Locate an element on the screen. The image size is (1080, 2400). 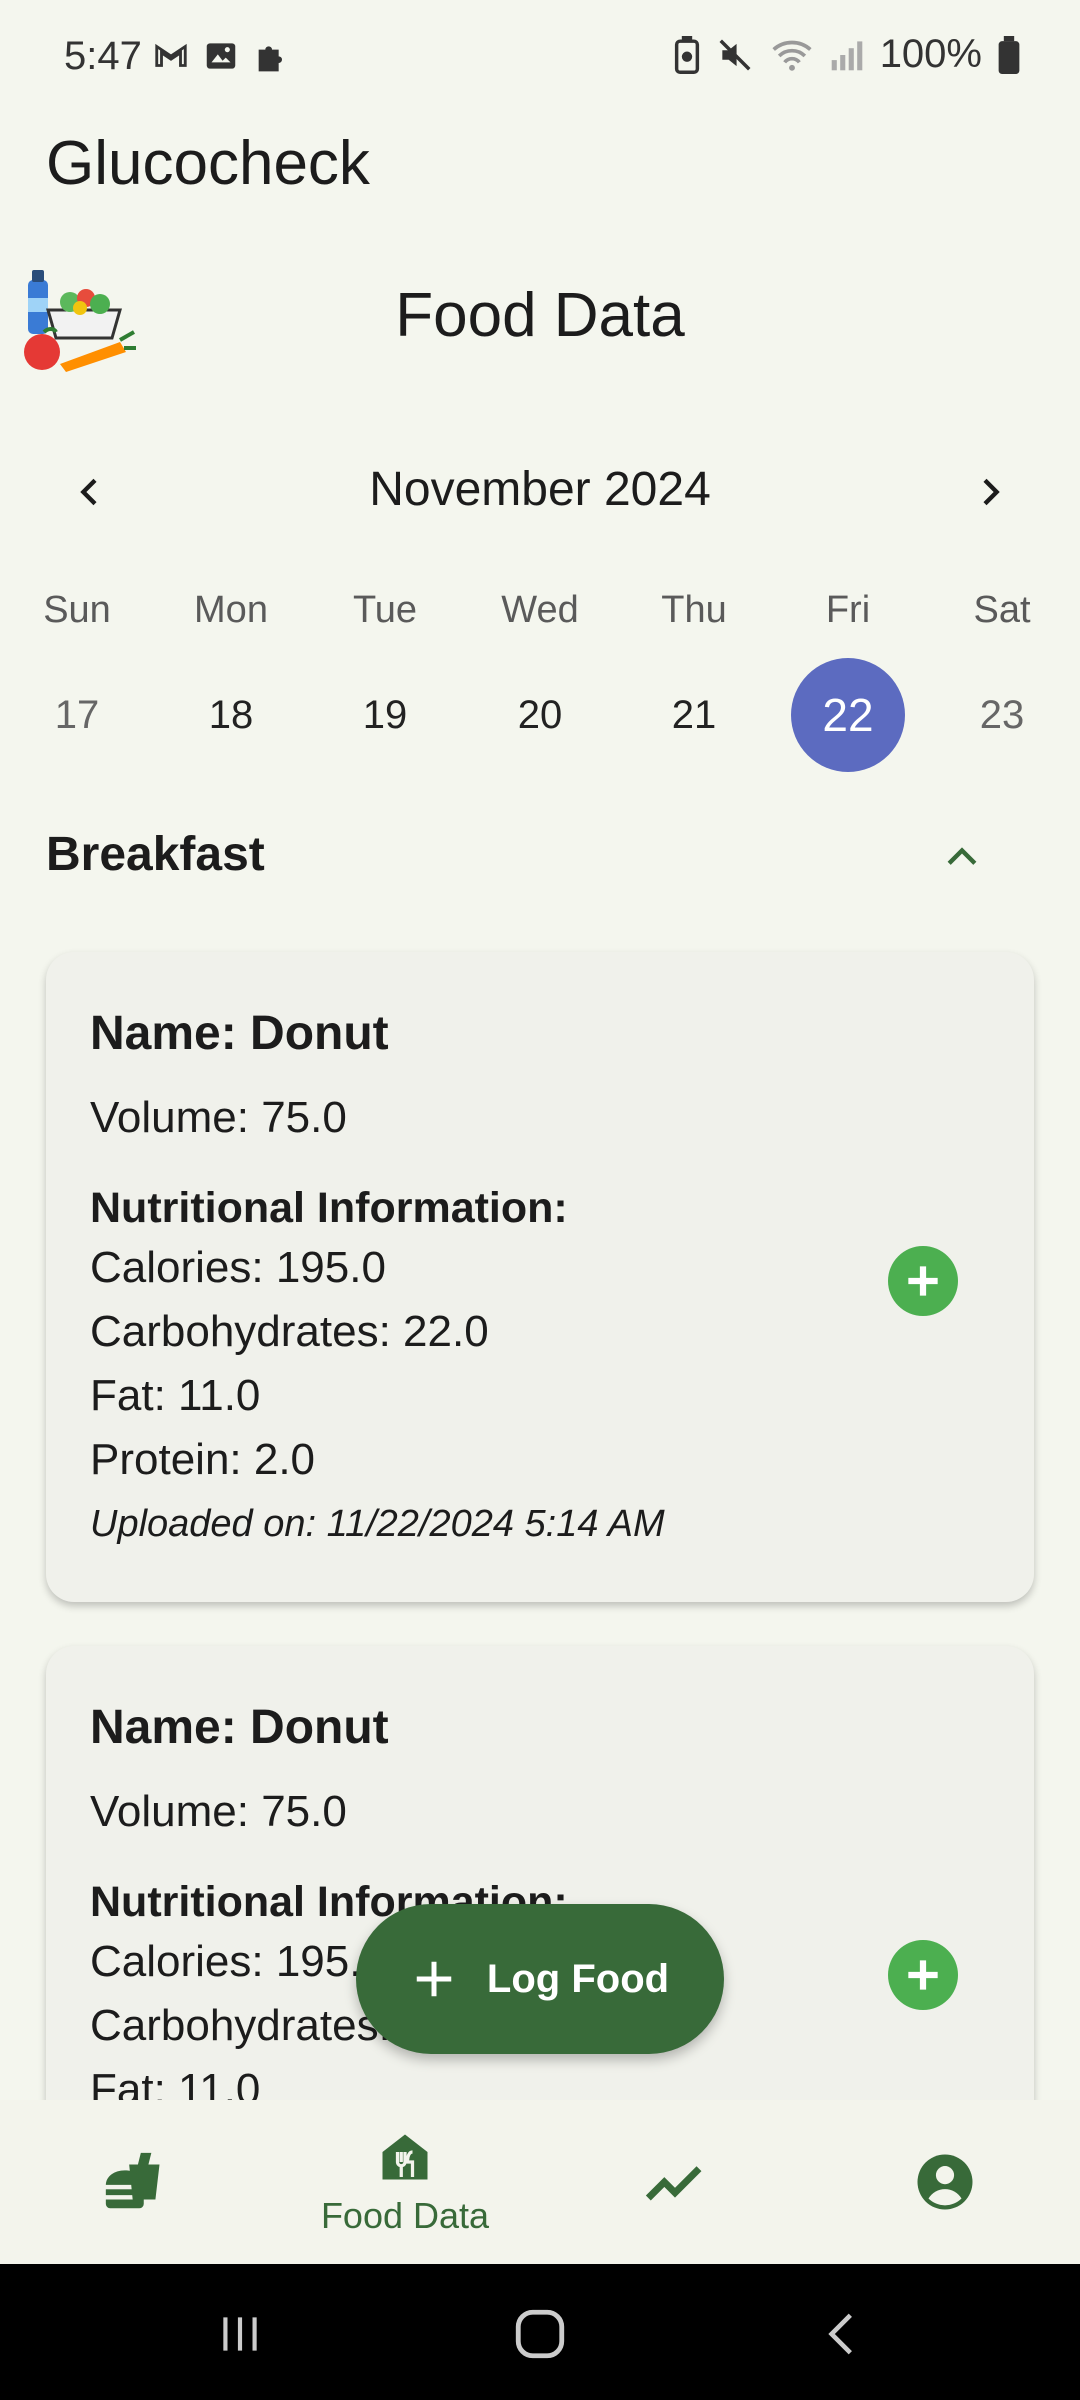
recent-apps-icon is located at coordinates (240, 2334).